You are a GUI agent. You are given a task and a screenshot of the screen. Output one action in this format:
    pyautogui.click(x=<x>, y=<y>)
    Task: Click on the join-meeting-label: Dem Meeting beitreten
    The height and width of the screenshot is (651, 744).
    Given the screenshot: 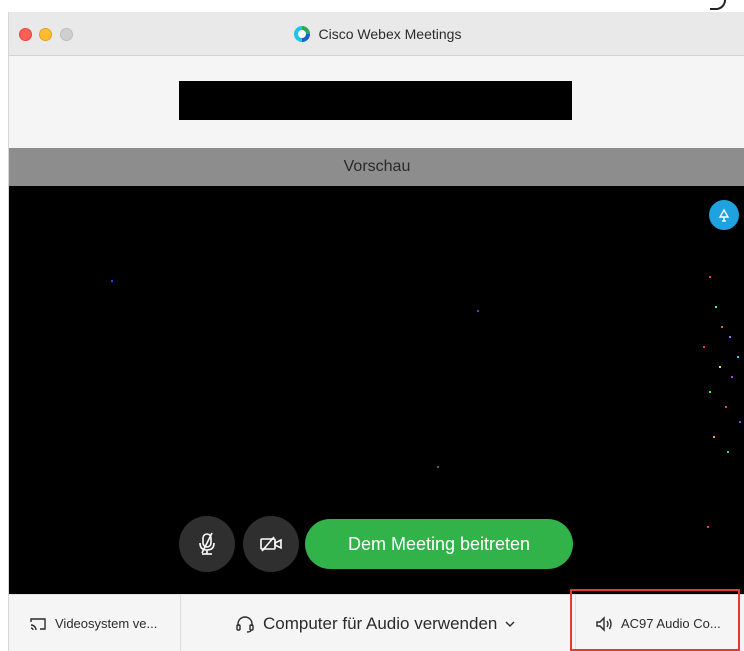 What is the action you would take?
    pyautogui.click(x=439, y=543)
    